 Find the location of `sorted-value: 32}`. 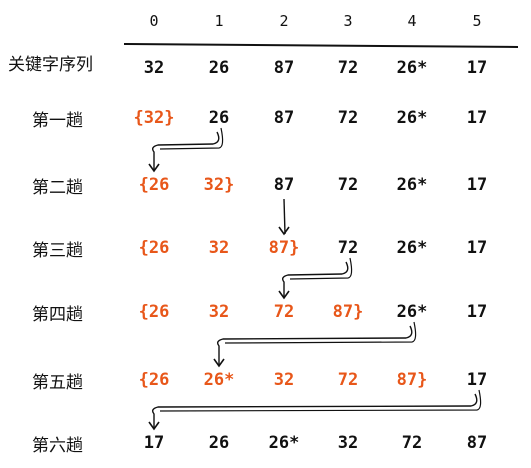

sorted-value: 32} is located at coordinates (219, 185).